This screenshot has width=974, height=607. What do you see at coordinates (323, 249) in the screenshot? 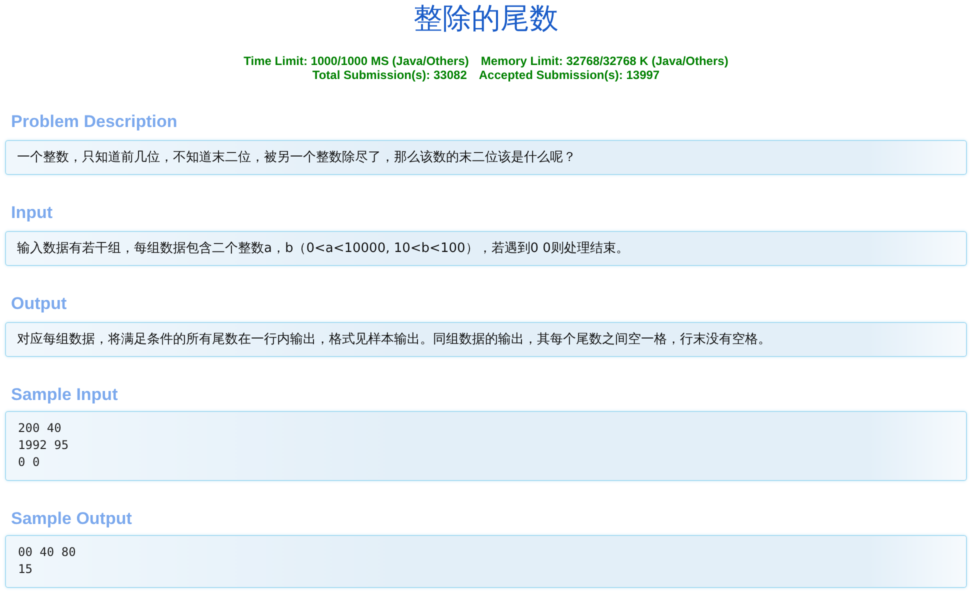
I see `section-text: 输入数据有若干组，每组数据包含二个整数a，b（0<a<10000, 10<b<100），若遇到0 0则处理结束。` at bounding box center [323, 249].